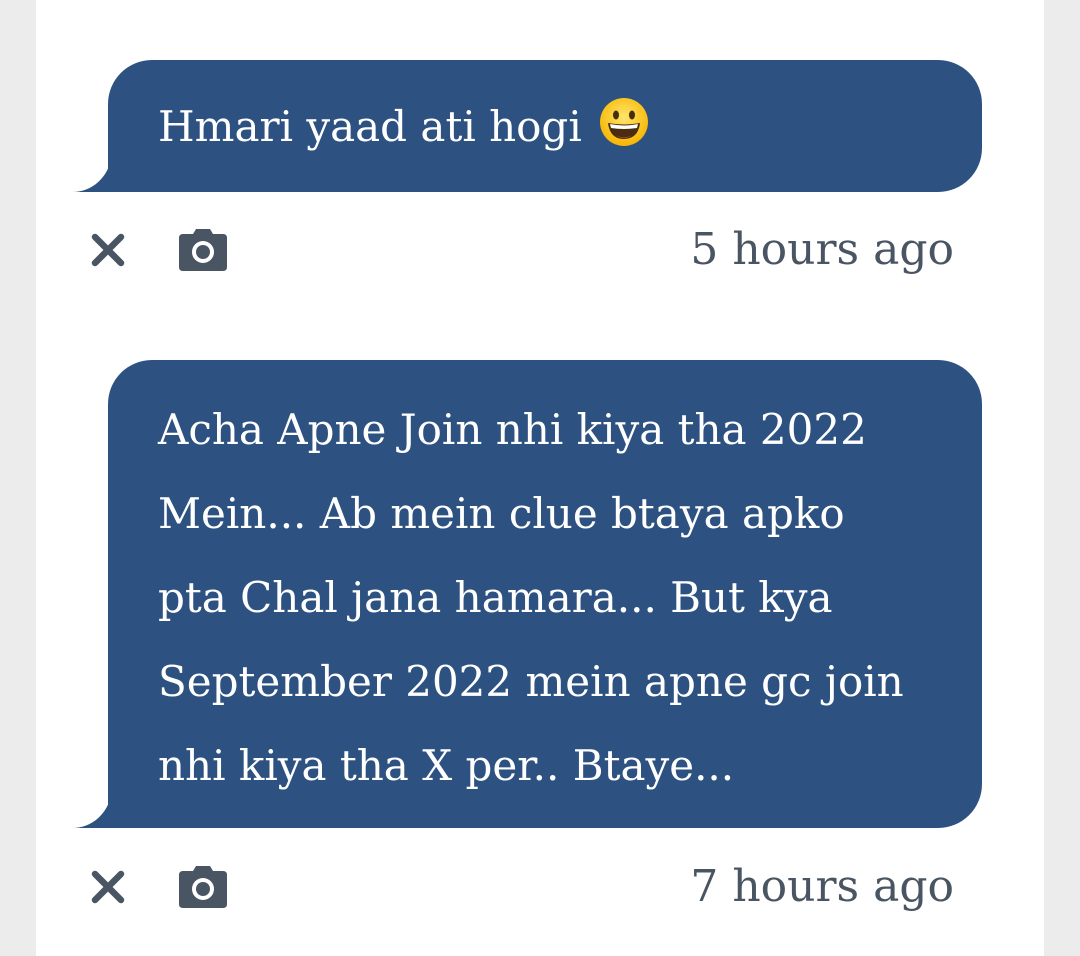 Image resolution: width=1080 pixels, height=956 pixels. I want to click on message-meta-row: 5 hours ago, so click(540, 248).